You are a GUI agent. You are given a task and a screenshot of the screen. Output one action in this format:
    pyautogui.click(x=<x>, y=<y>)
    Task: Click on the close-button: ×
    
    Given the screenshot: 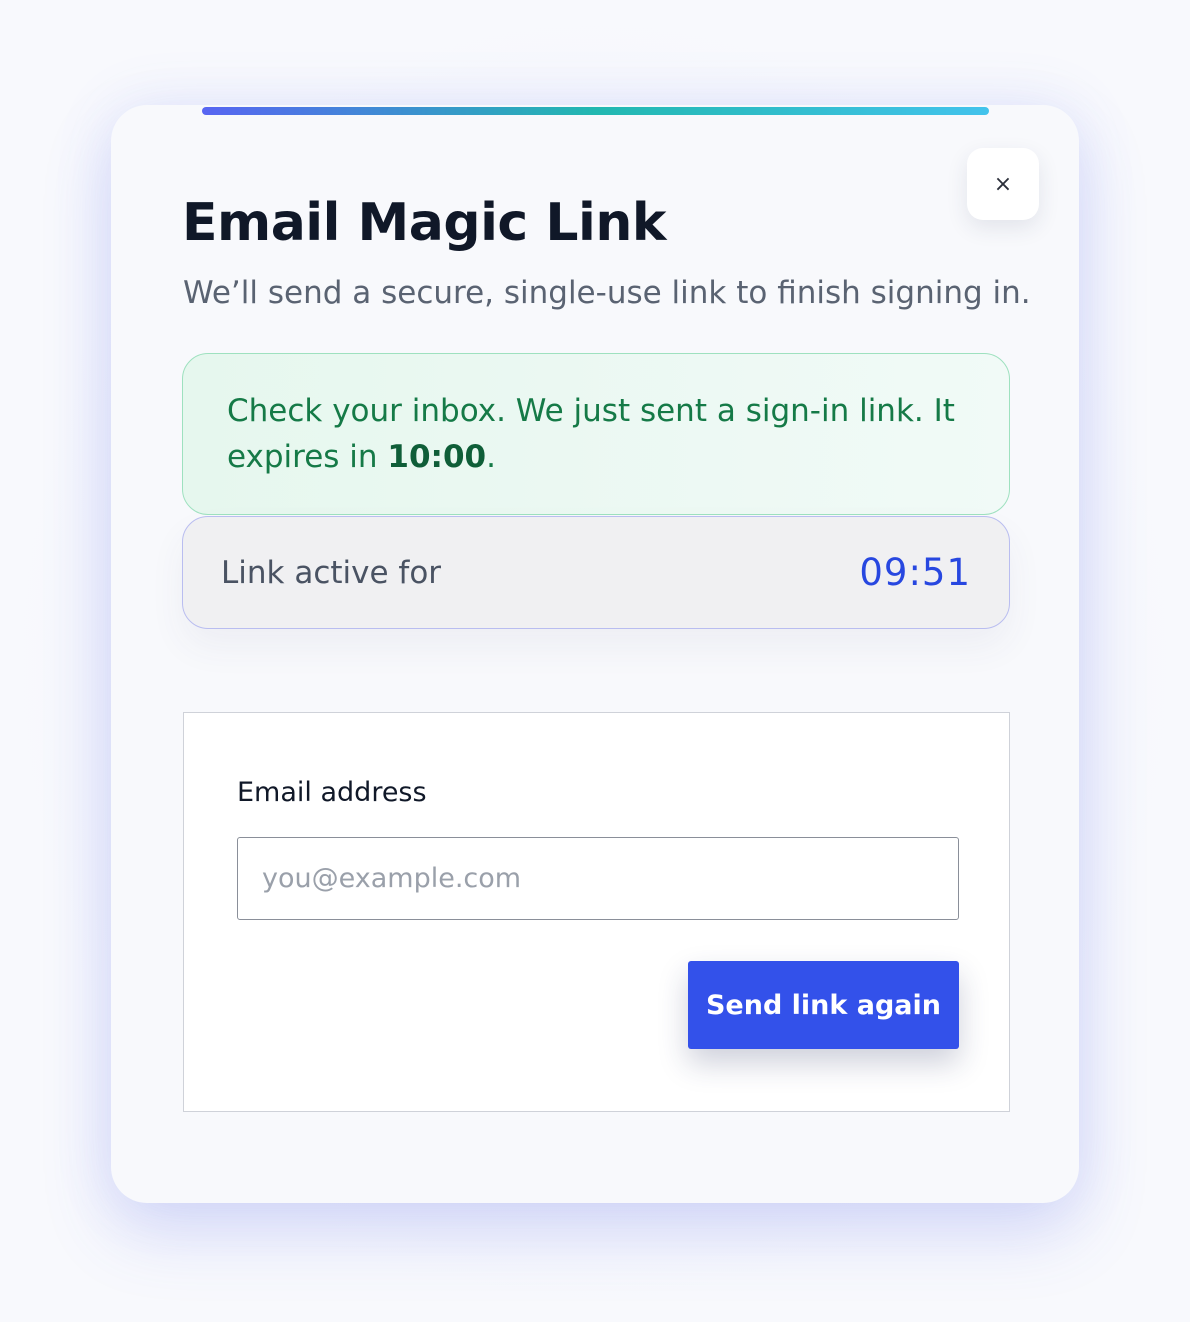 What is the action you would take?
    pyautogui.click(x=1003, y=184)
    